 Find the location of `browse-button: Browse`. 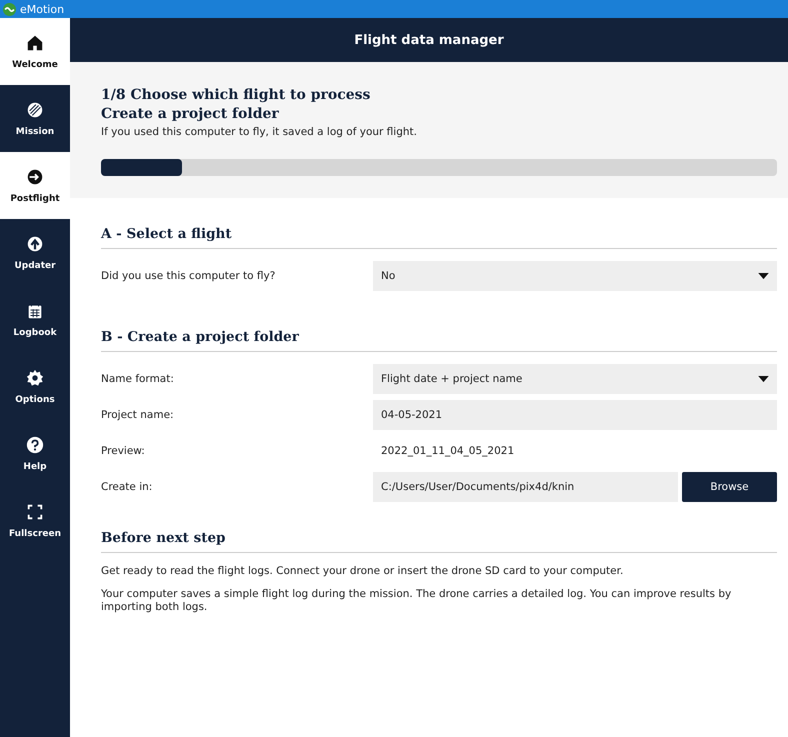

browse-button: Browse is located at coordinates (729, 487).